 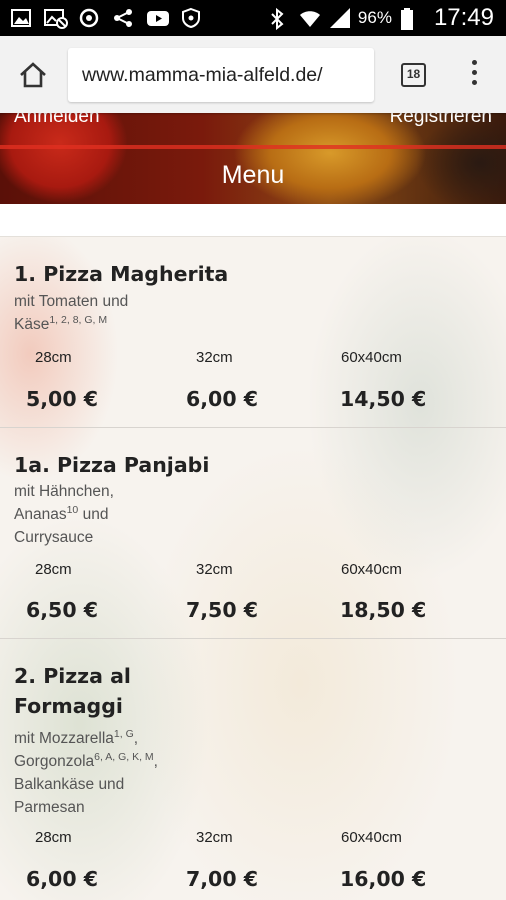 I want to click on browser-toolbar: www.mamma-mia-alfeld.de/ 18, so click(x=253, y=74).